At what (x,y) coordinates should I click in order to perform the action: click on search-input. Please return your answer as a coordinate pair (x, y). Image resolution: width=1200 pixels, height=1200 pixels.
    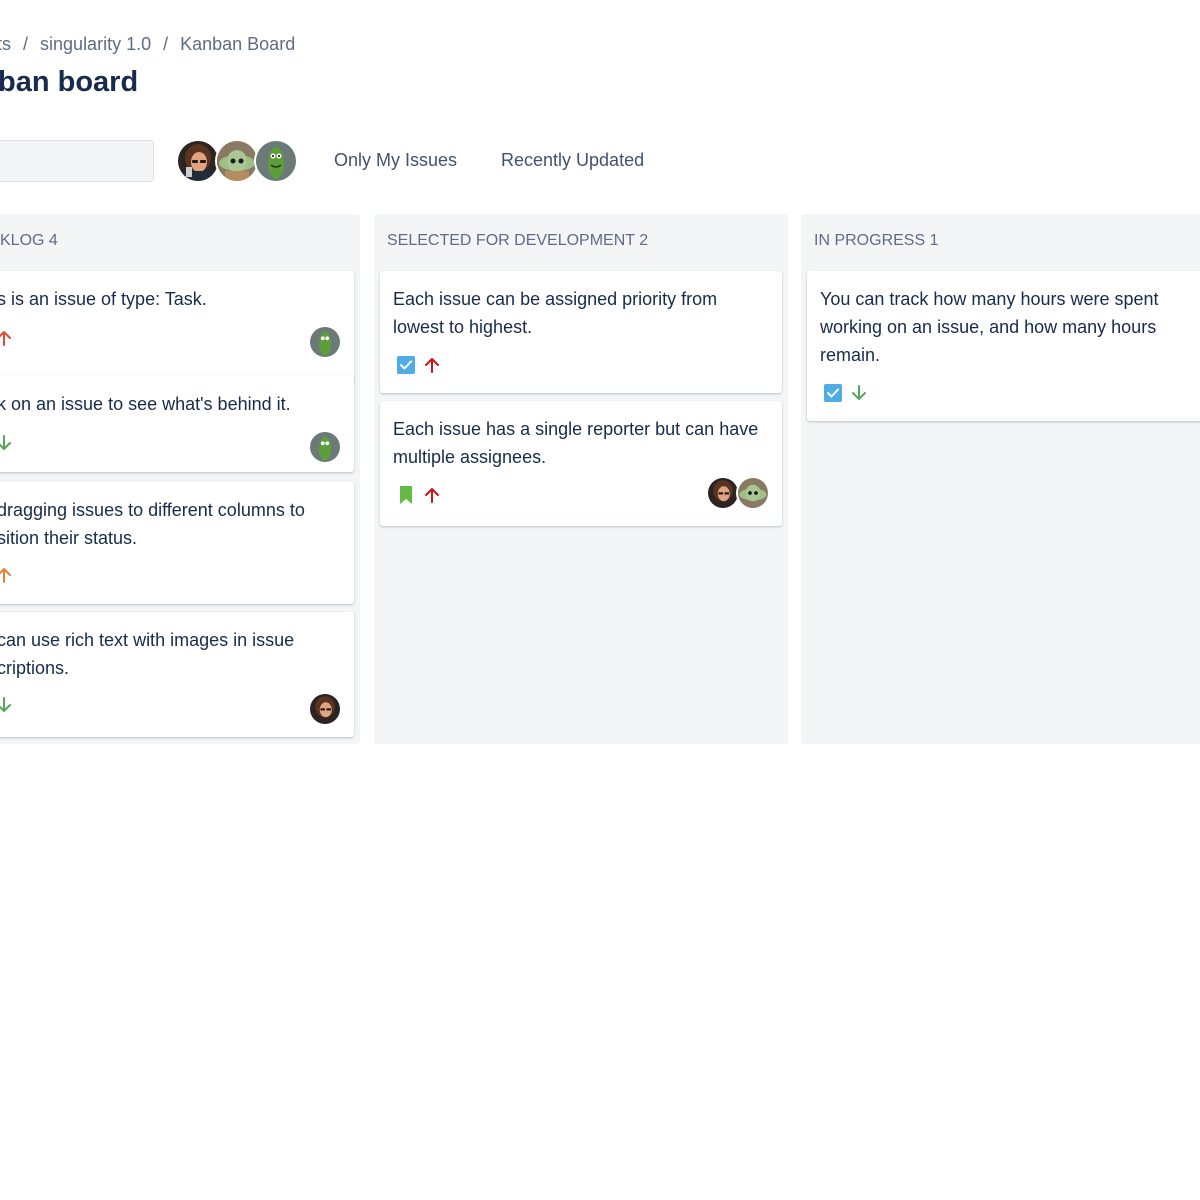
    Looking at the image, I should click on (77, 161).